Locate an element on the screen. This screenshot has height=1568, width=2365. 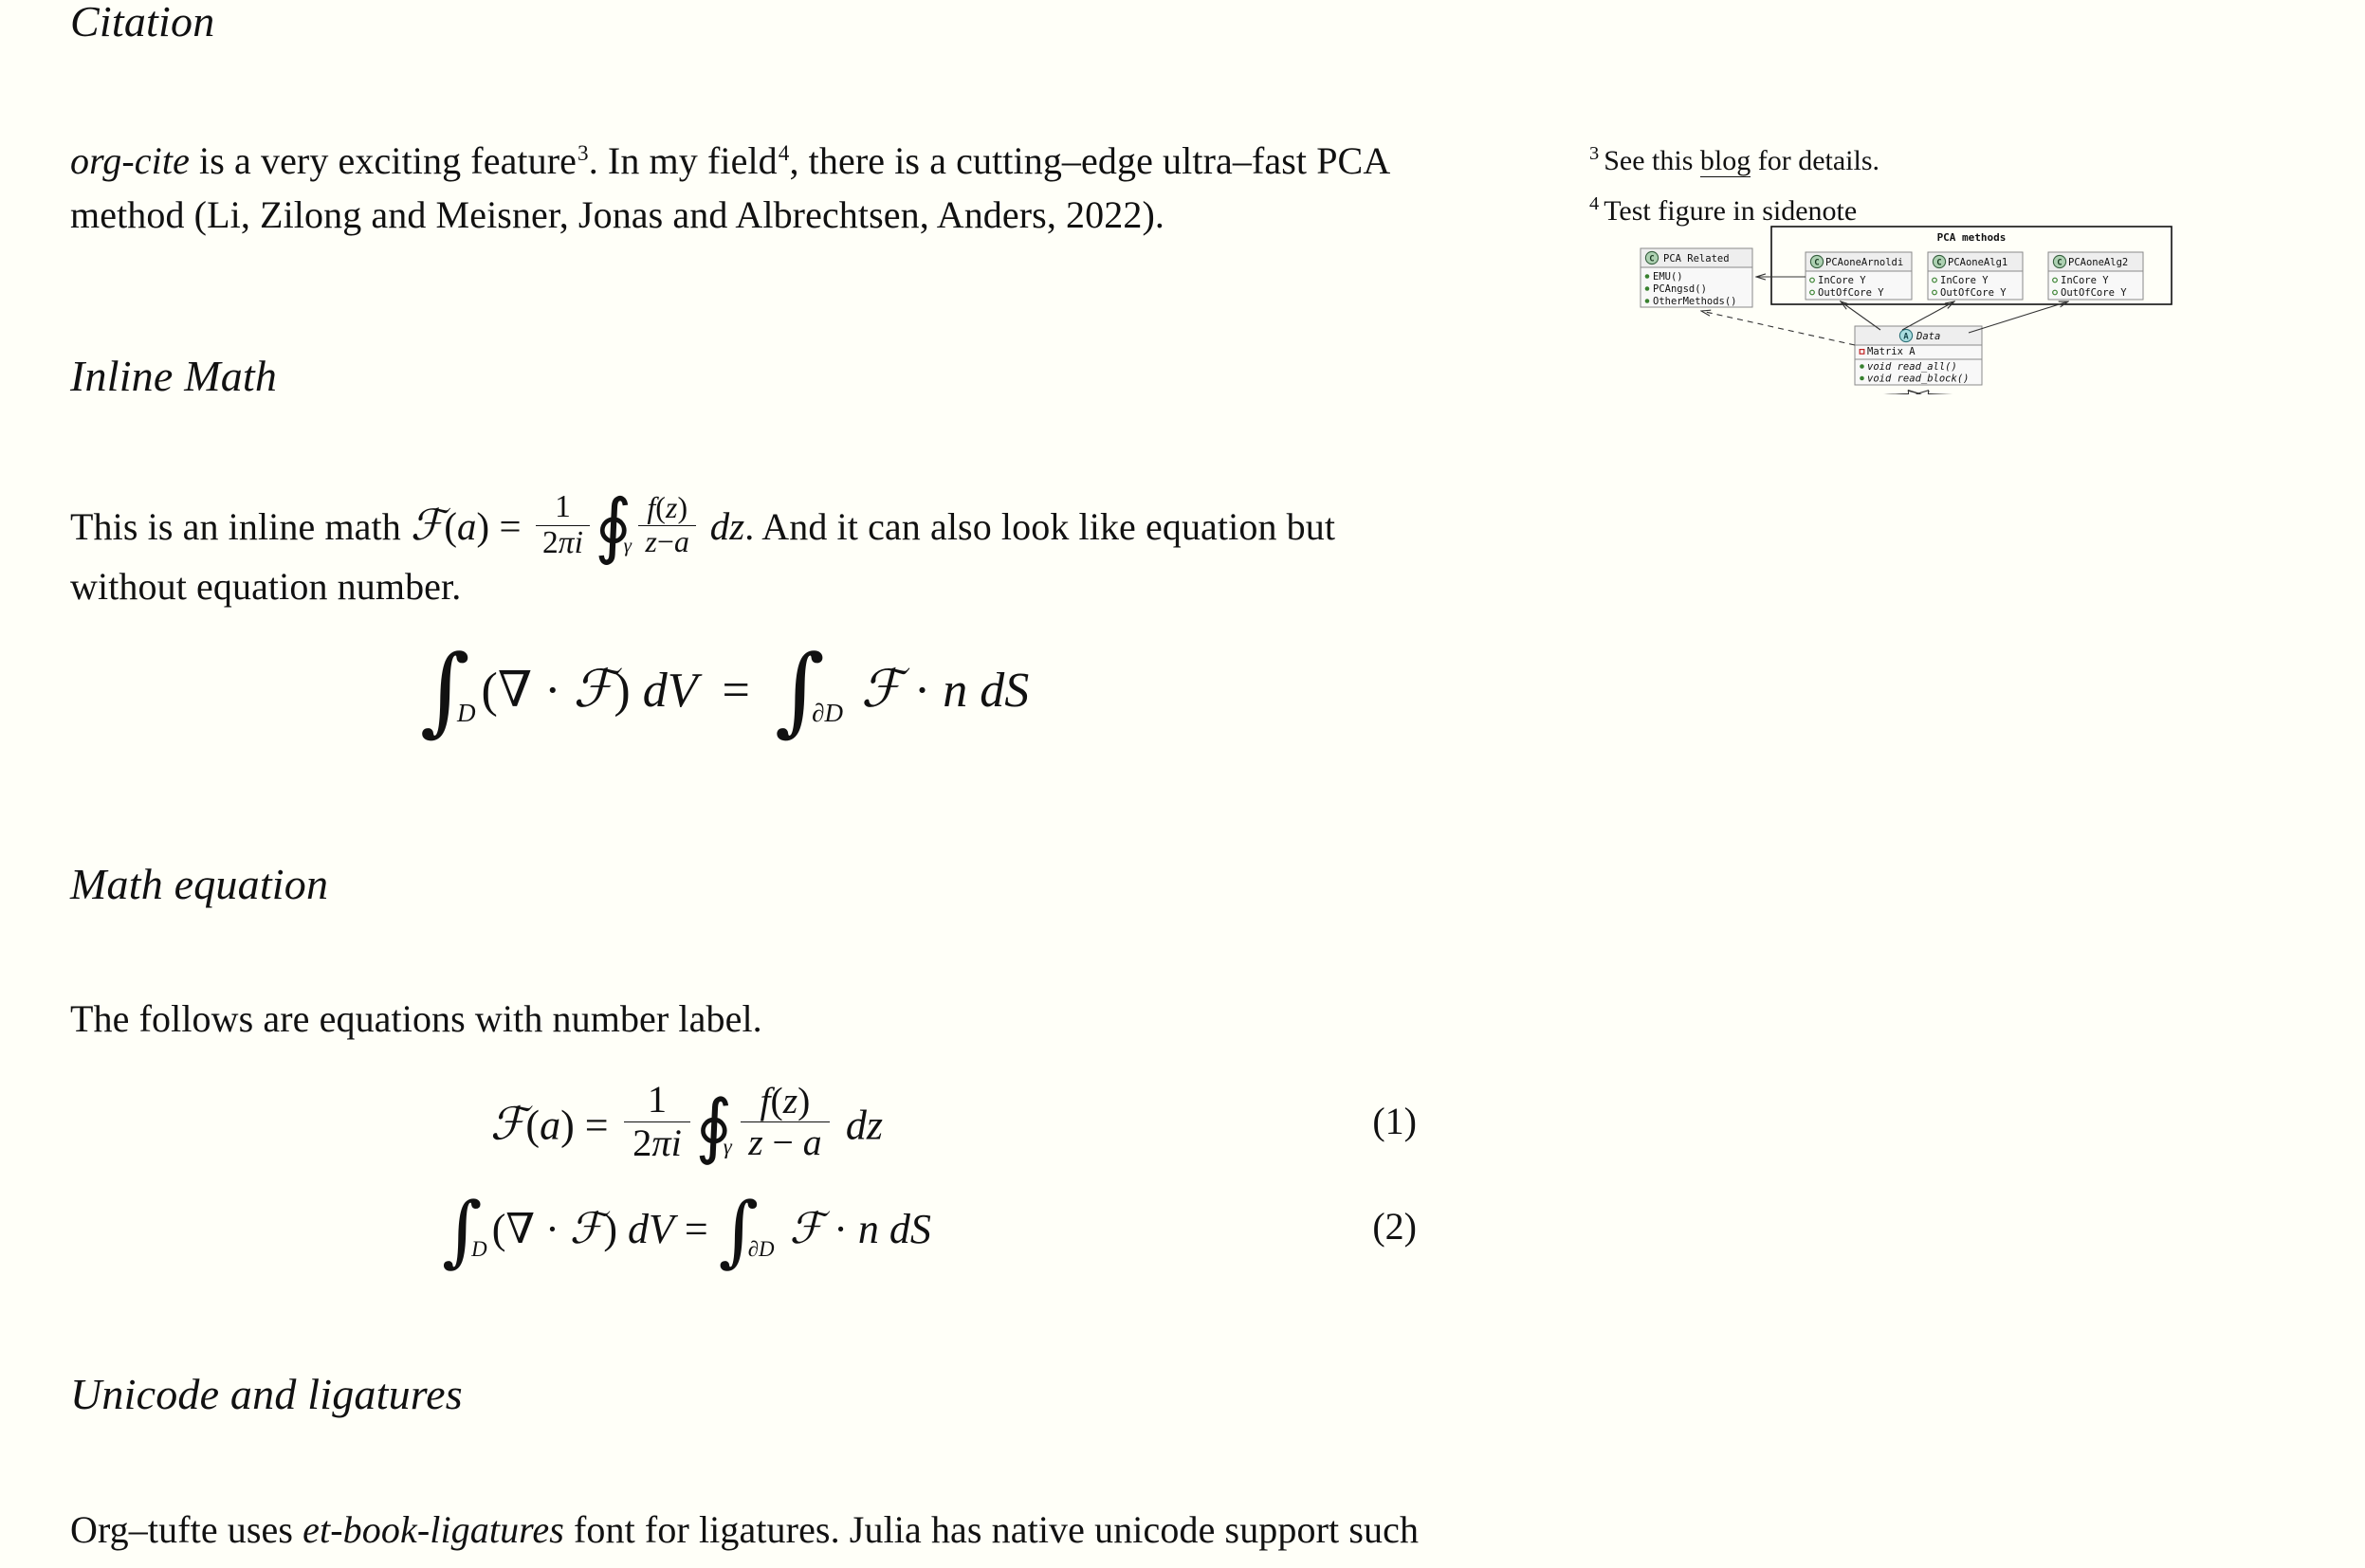
uml-method: void read_all() is located at coordinates (1912, 367).